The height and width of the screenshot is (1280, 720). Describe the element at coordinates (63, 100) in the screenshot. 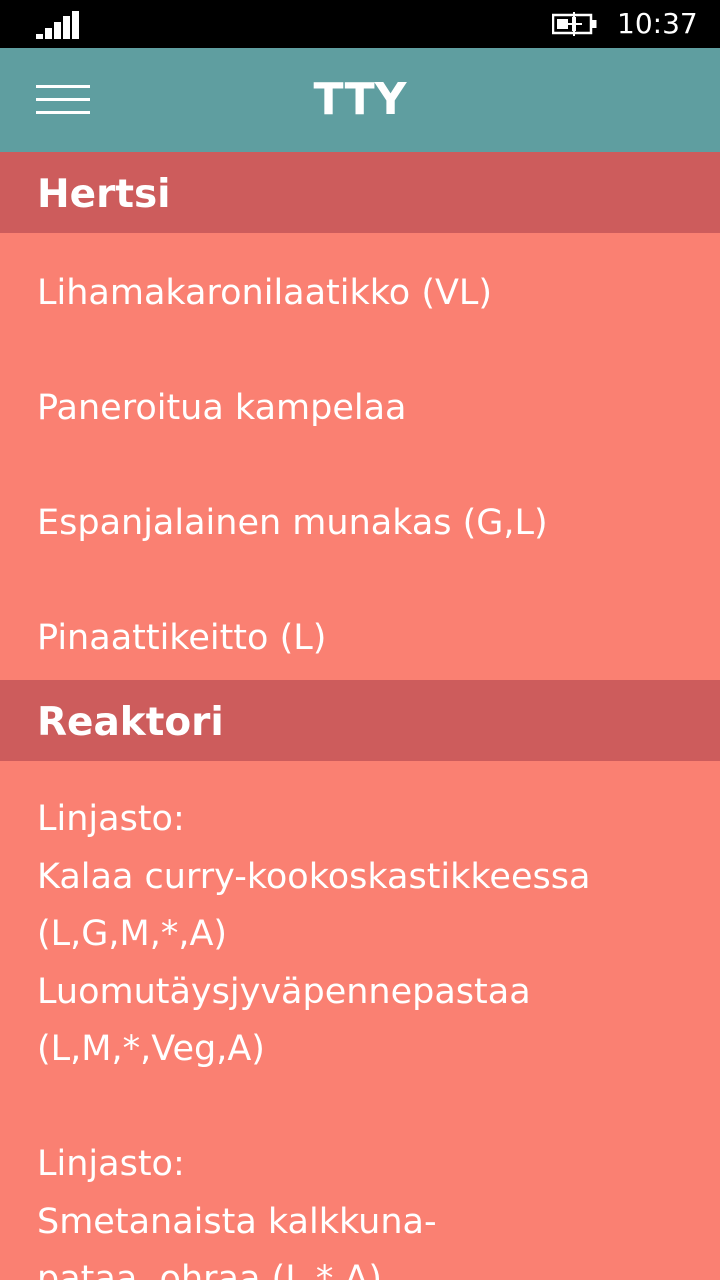

I see `hamburger-menu-icon` at that location.